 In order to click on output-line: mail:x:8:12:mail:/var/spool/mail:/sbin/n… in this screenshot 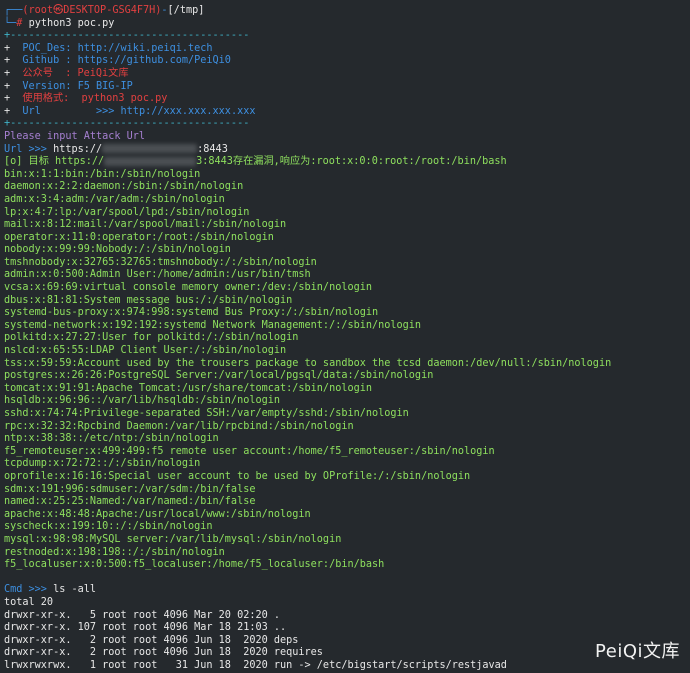, I will do `click(145, 225)`.